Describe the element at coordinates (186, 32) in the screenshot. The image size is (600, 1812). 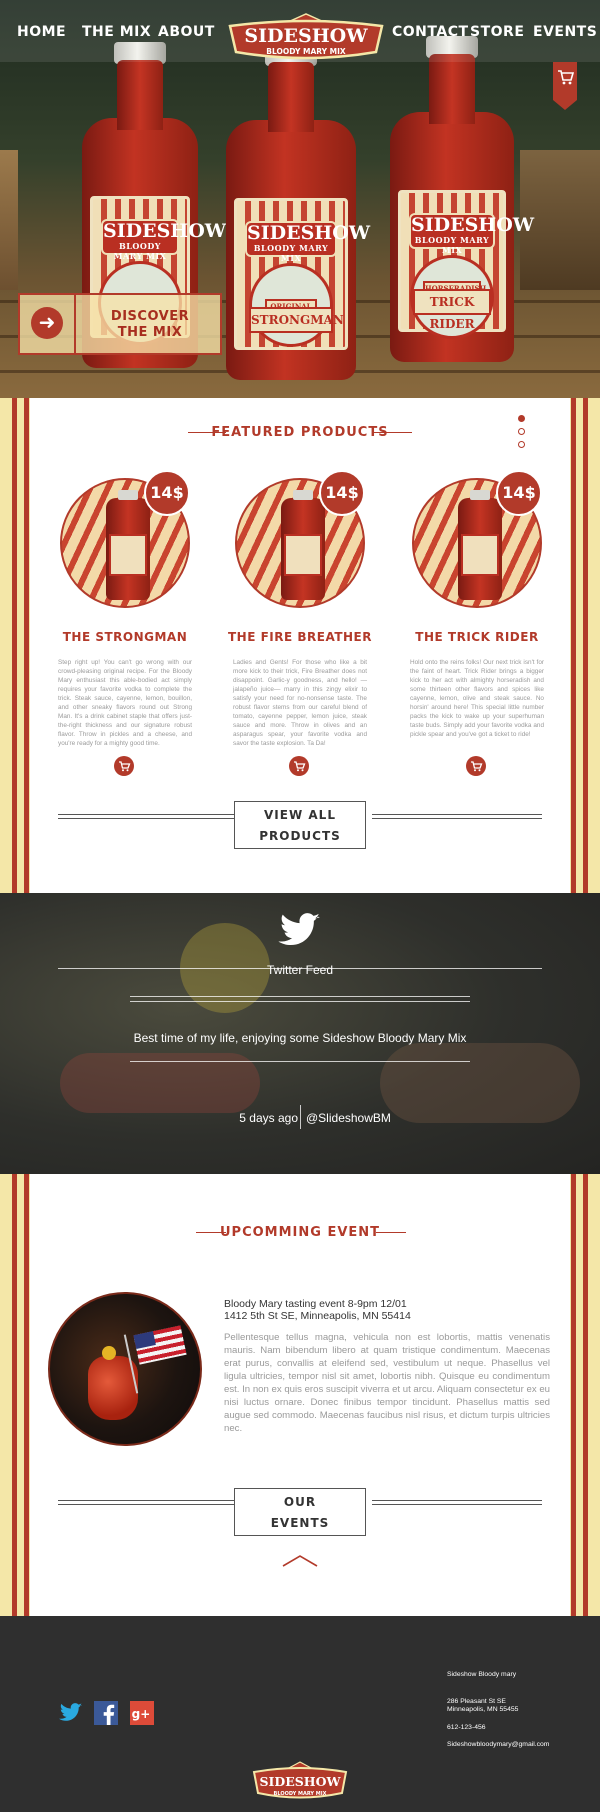
I see `nav-about: ABOUT` at that location.